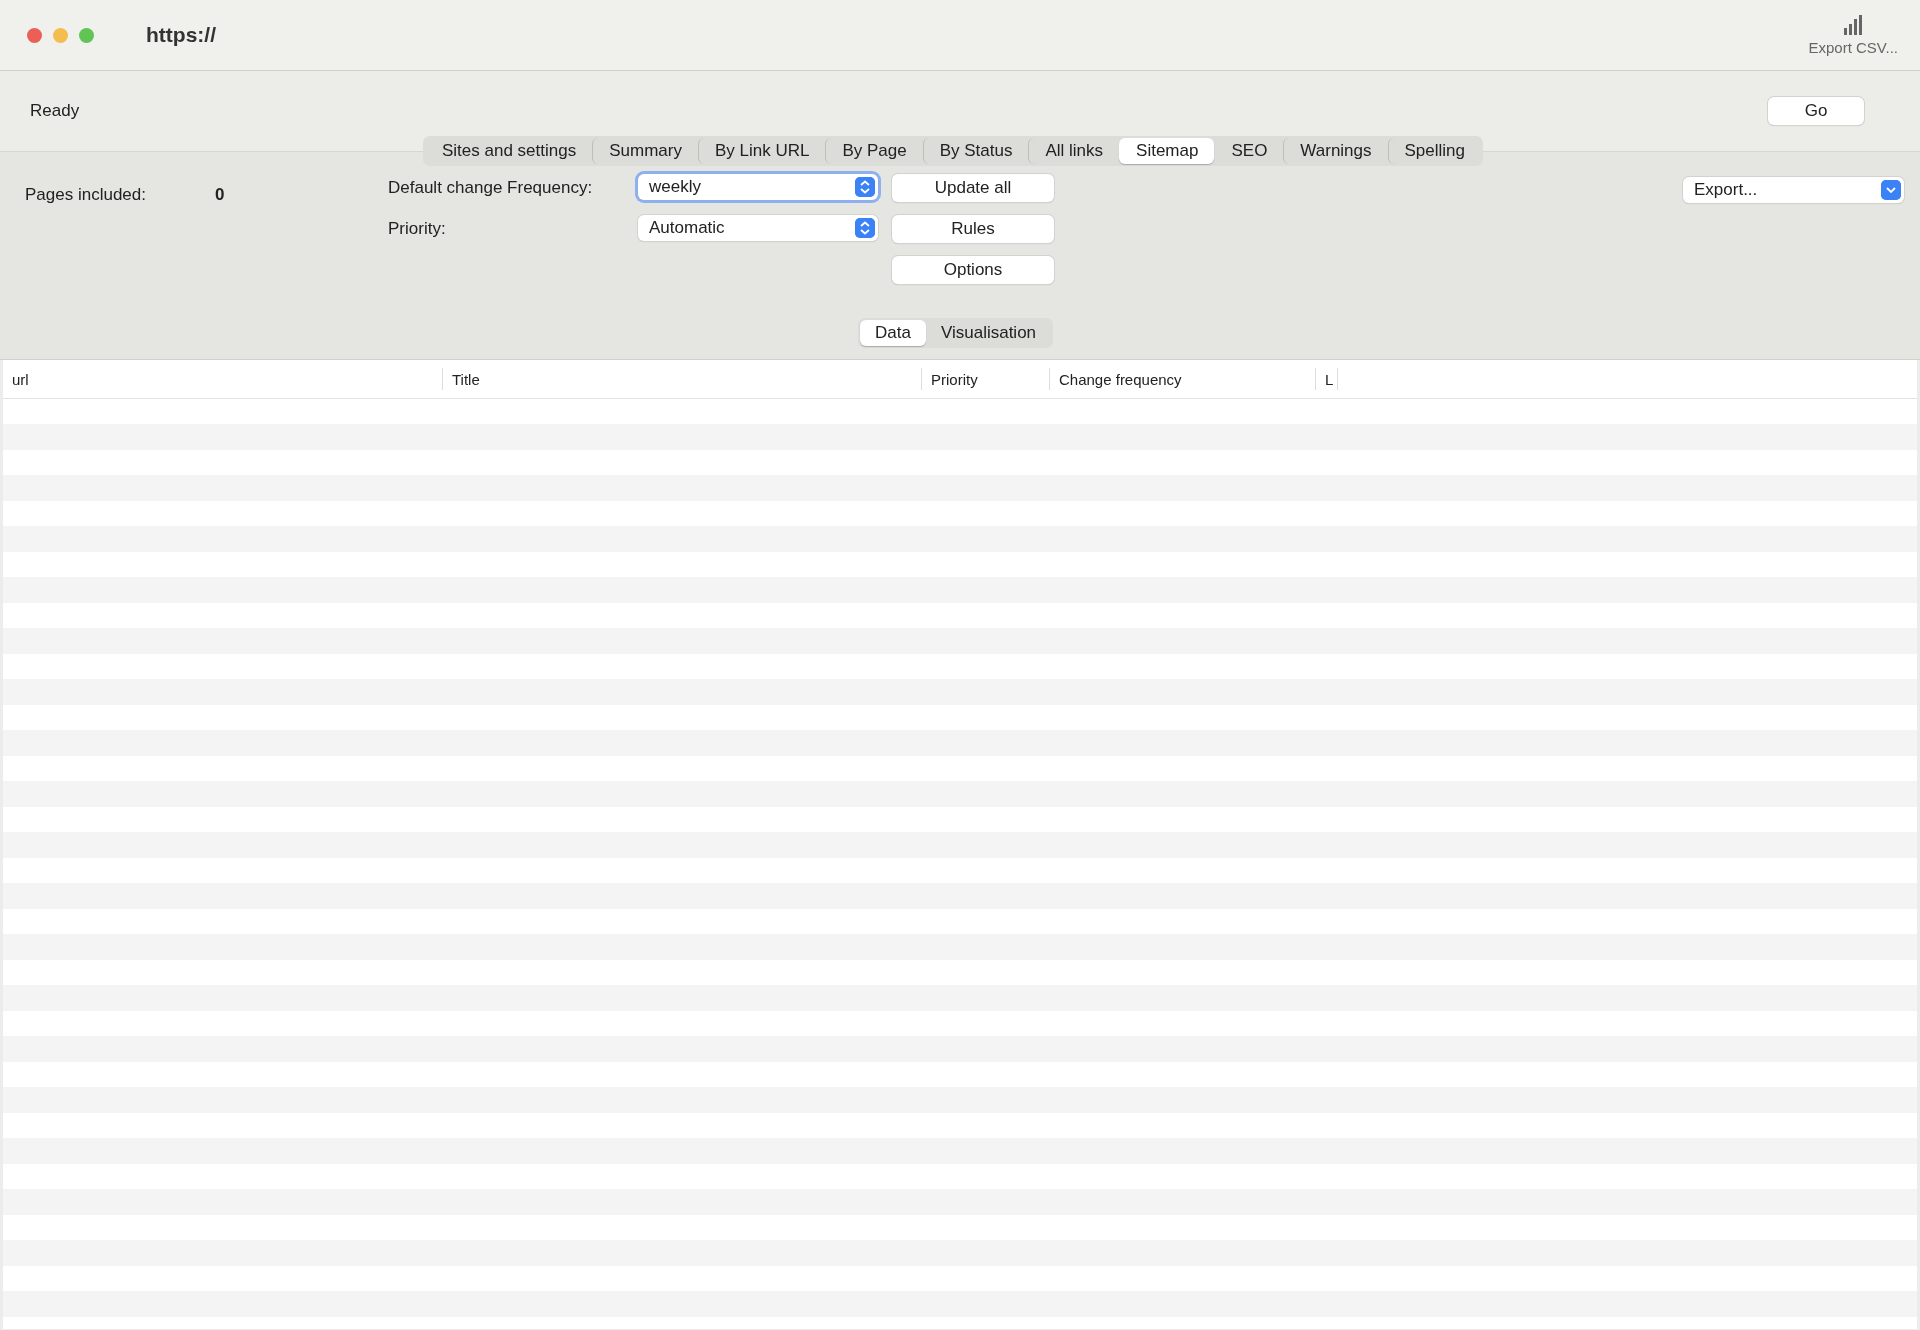 The image size is (1920, 1330). Describe the element at coordinates (417, 229) in the screenshot. I see `setting-label: Priority:` at that location.